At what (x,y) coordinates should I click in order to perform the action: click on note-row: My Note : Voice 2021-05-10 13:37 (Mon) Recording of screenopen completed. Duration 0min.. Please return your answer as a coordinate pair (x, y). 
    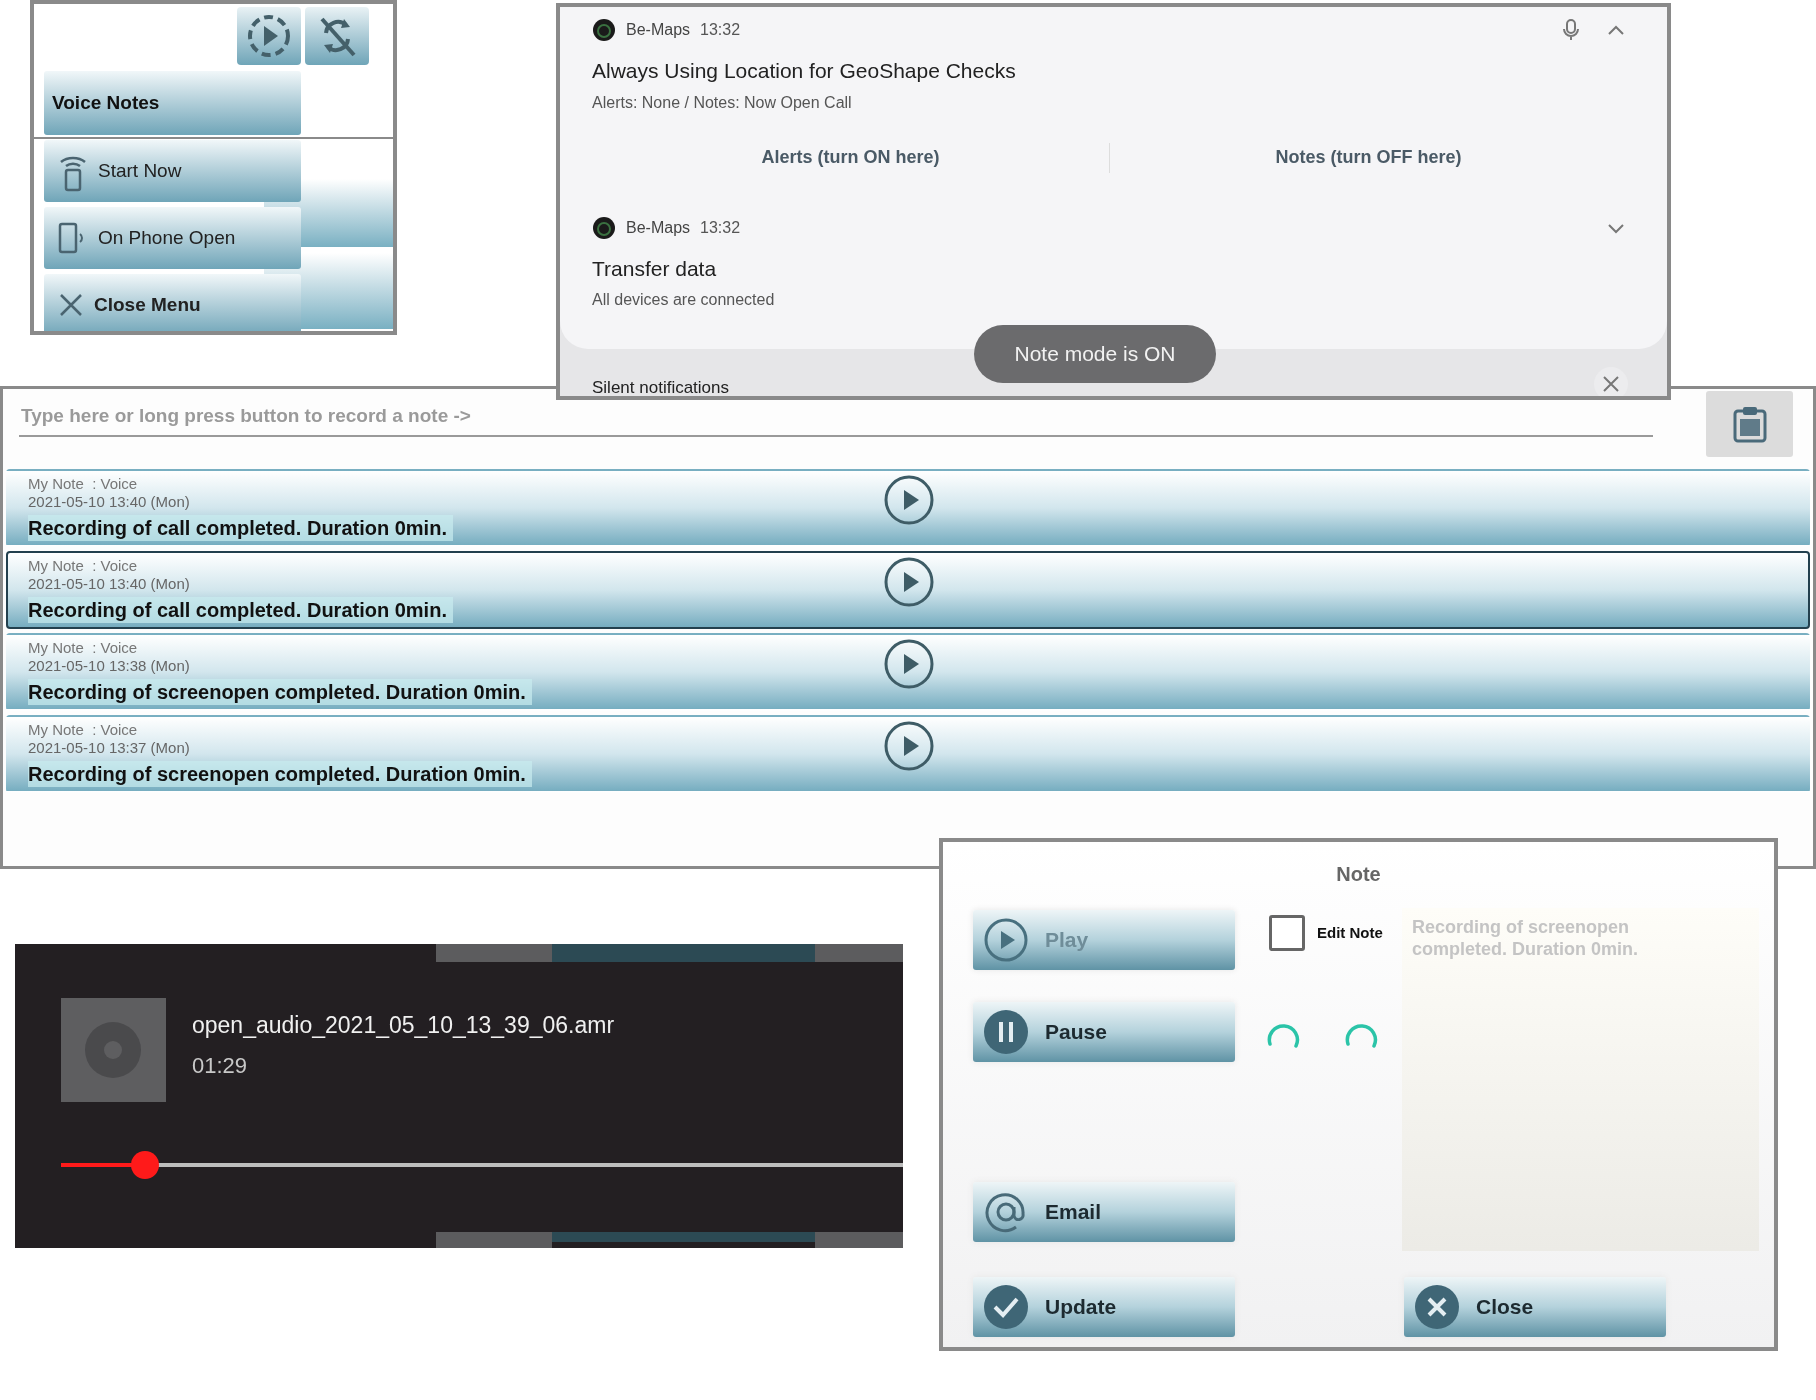
    Looking at the image, I should click on (908, 754).